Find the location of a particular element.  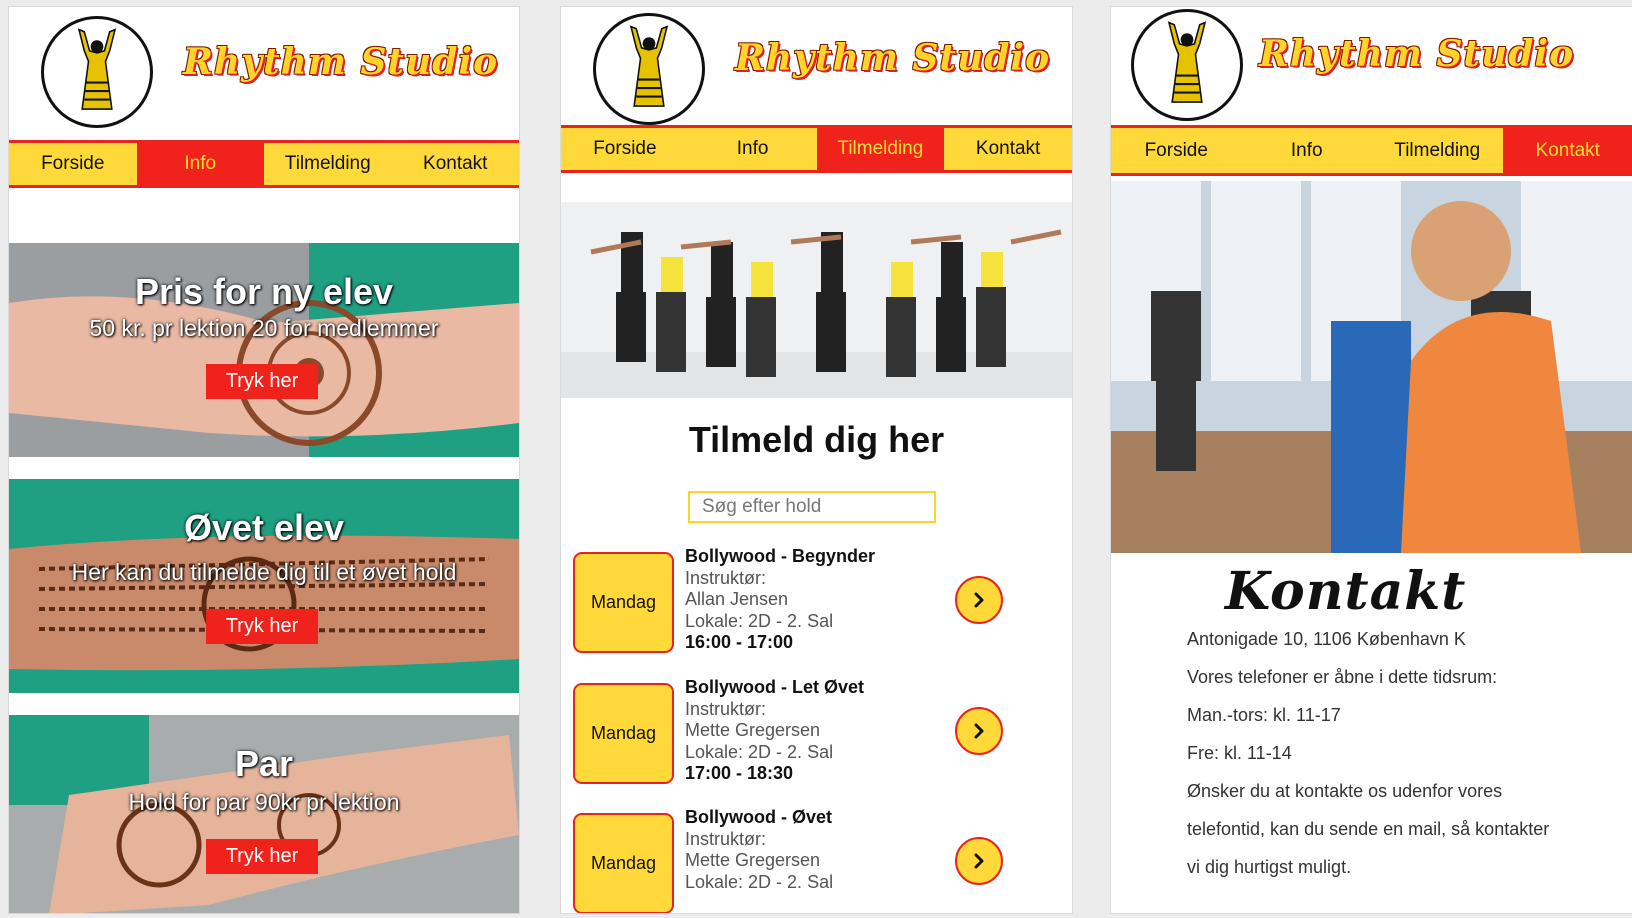

class-time: 16:00 - 17:00 is located at coordinates (739, 642).